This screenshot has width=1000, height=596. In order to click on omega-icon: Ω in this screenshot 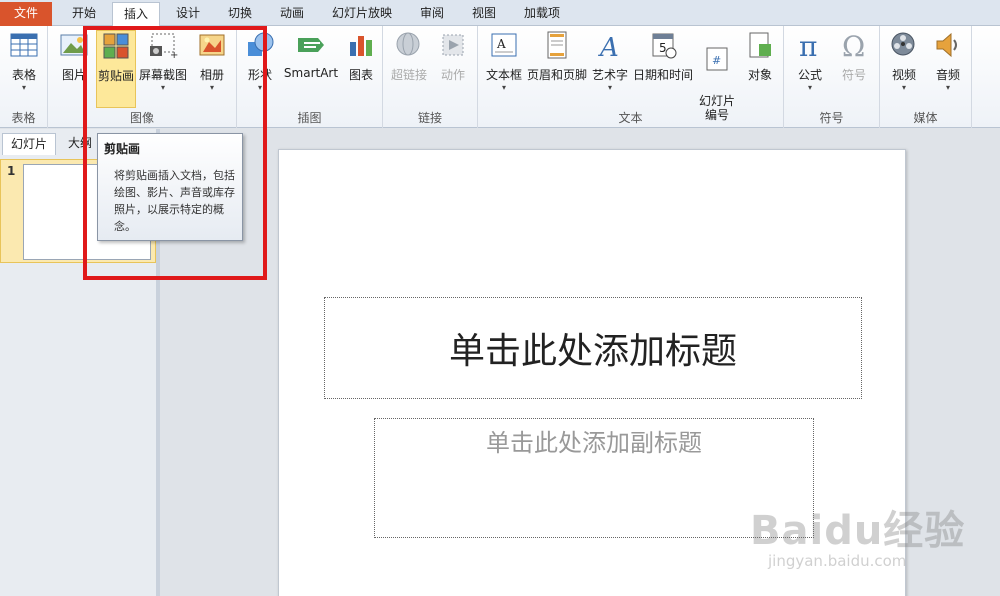, I will do `click(853, 45)`.